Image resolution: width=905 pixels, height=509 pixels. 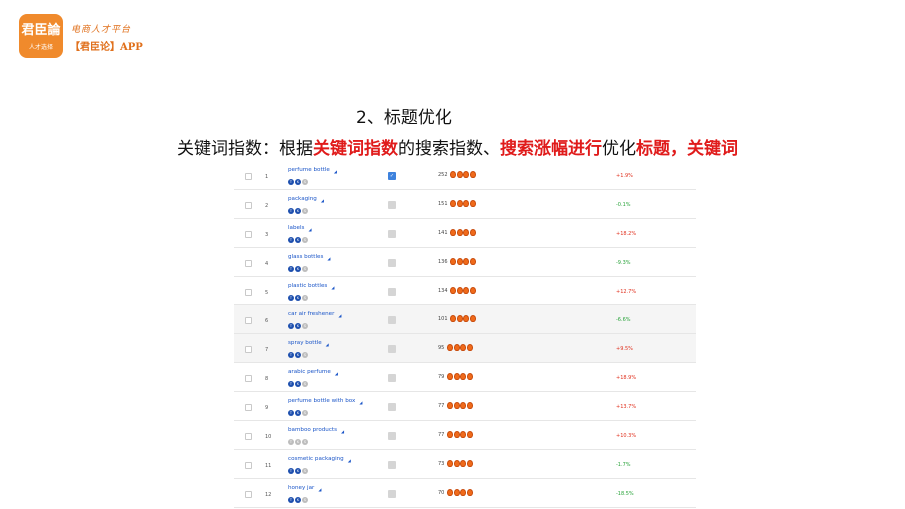 What do you see at coordinates (311, 286) in the screenshot?
I see `keyword-link: plastic bottles ◢` at bounding box center [311, 286].